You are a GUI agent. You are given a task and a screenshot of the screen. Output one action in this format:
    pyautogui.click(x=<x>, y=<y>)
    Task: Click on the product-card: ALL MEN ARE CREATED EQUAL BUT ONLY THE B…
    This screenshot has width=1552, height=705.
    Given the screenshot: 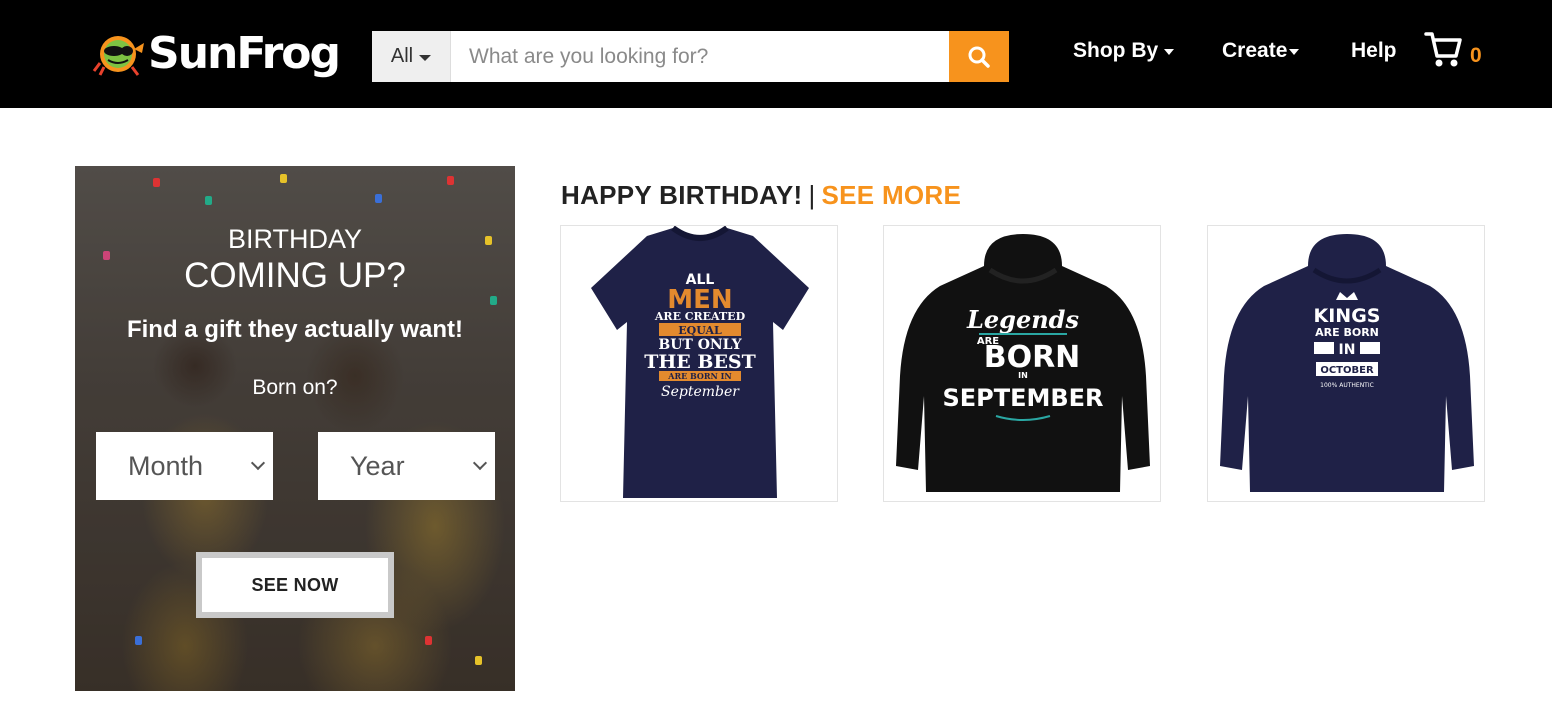 What is the action you would take?
    pyautogui.click(x=699, y=363)
    